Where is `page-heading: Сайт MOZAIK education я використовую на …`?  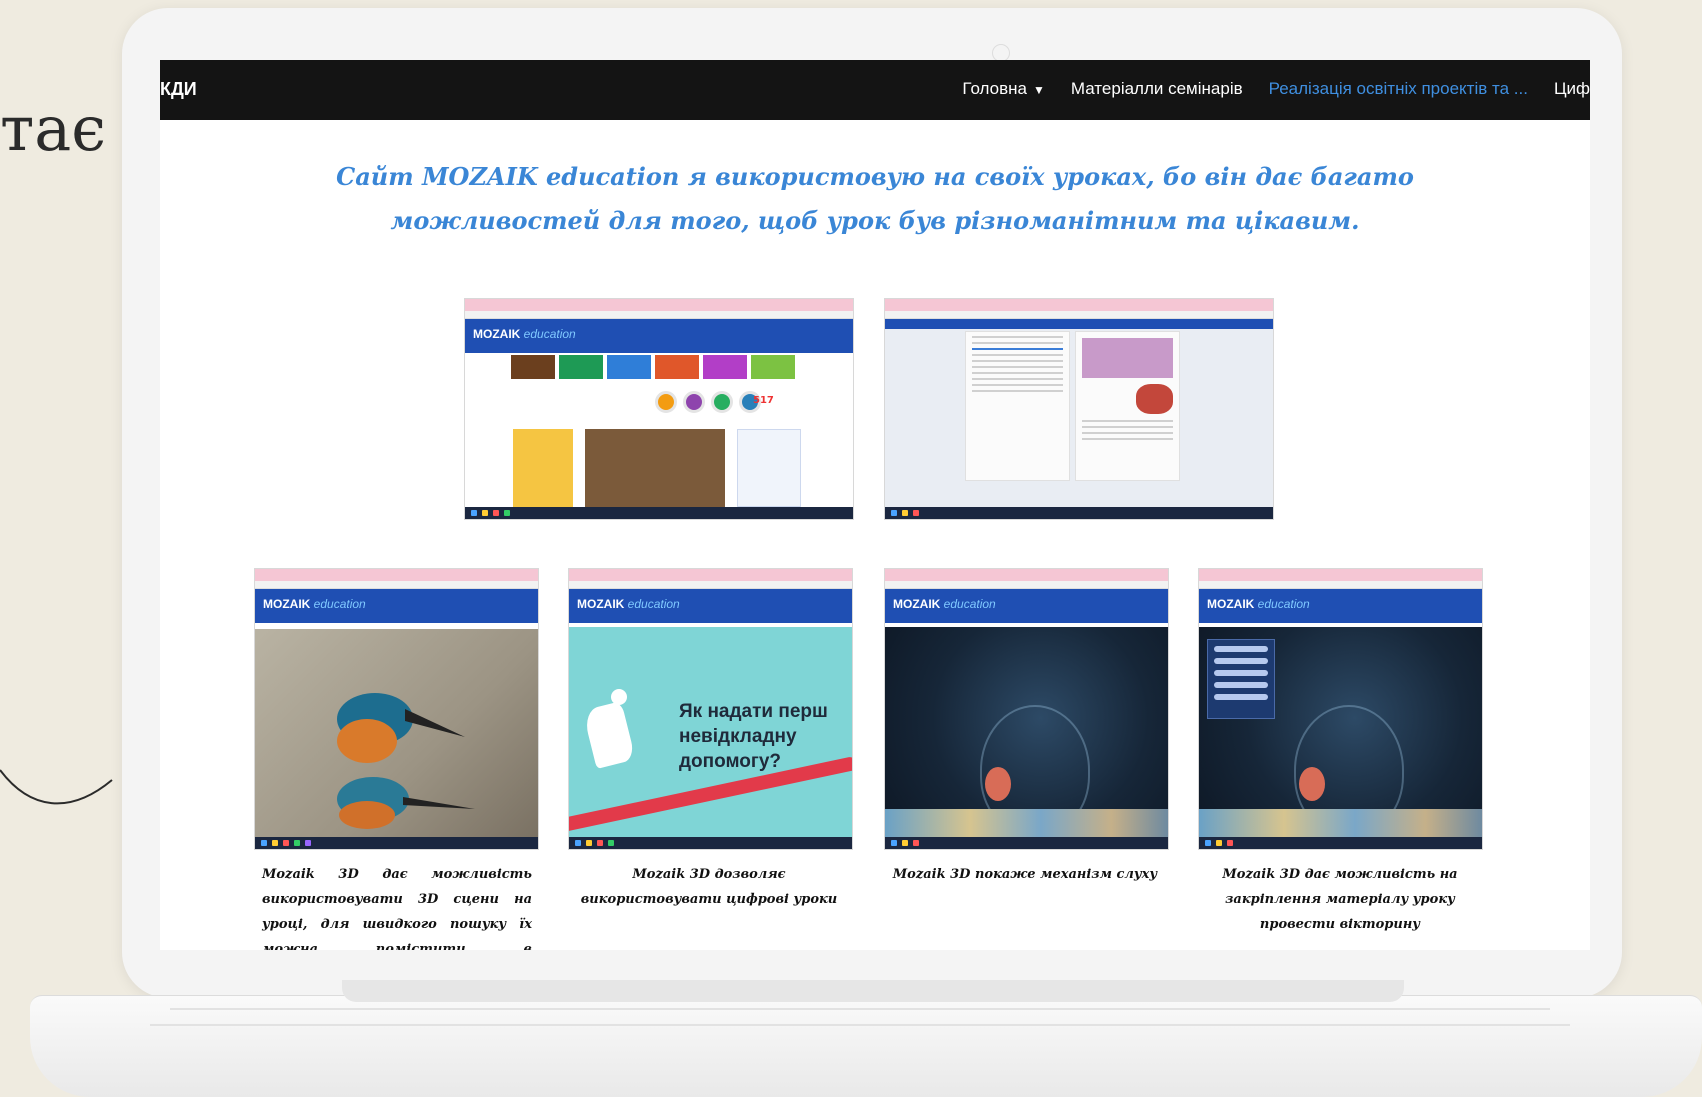 page-heading: Сайт MOZAIK education я використовую на … is located at coordinates (875, 198).